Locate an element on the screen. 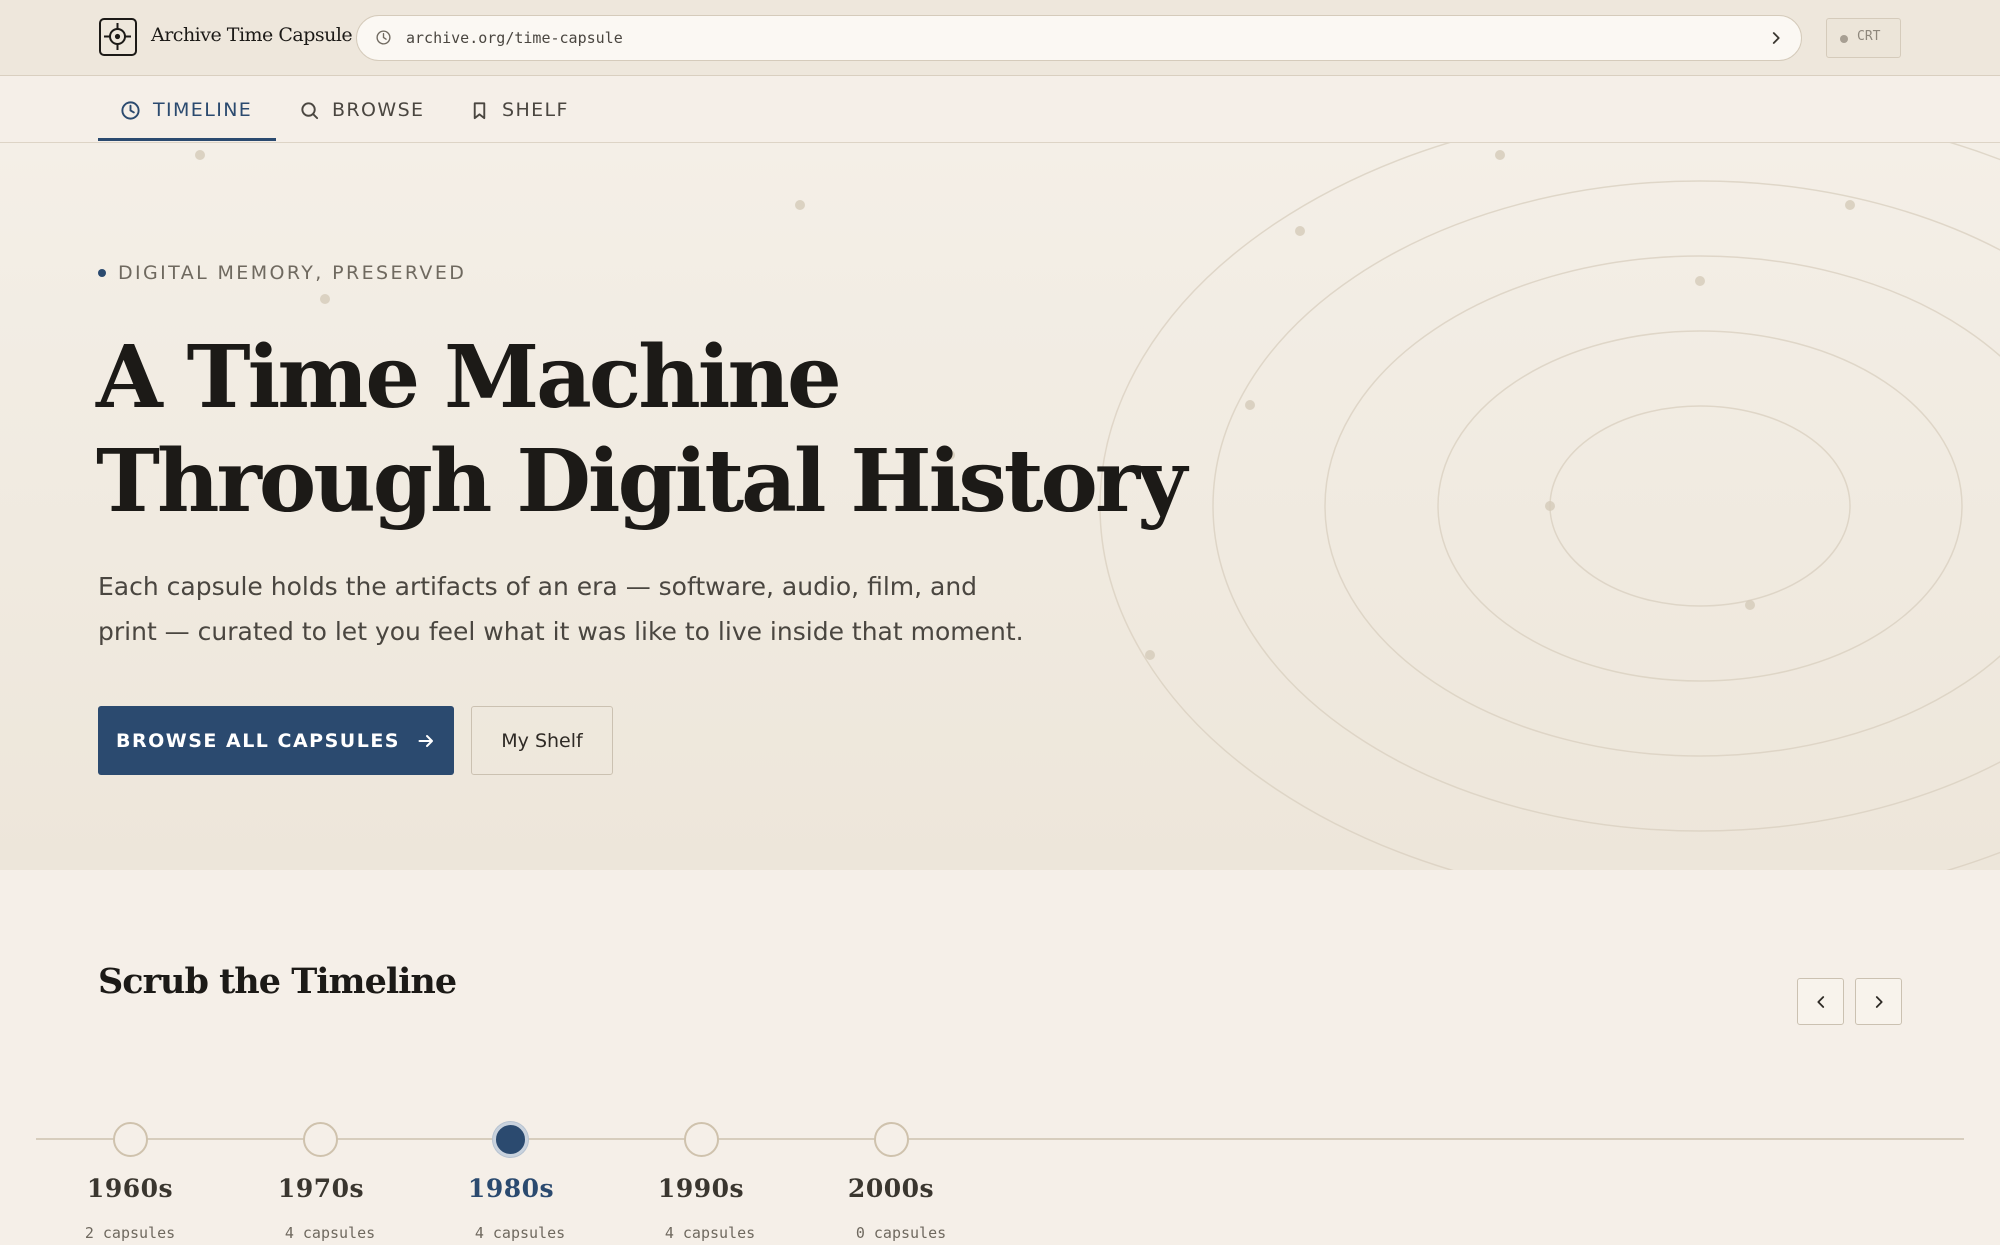 Image resolution: width=2000 pixels, height=1245 pixels. timeline-node-1960s is located at coordinates (130, 1139).